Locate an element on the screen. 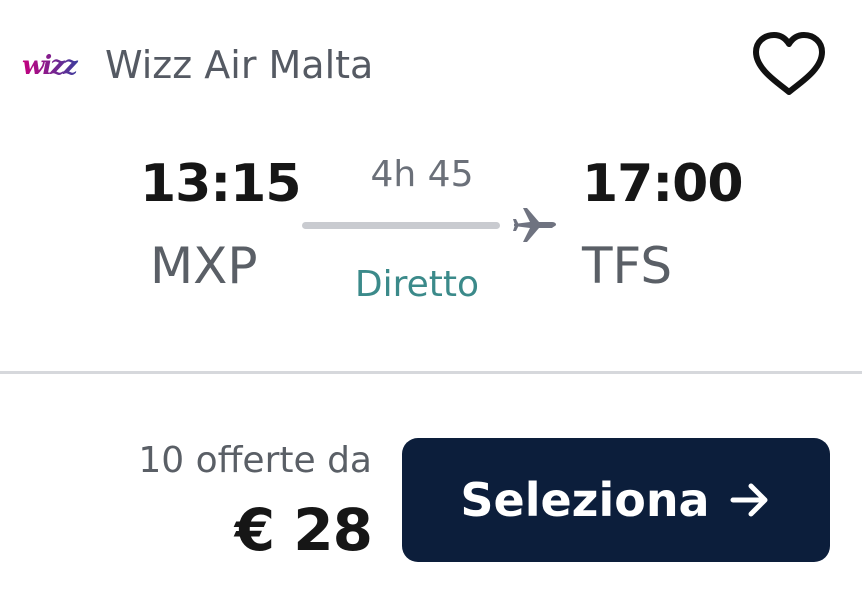 The image size is (862, 602). airline-logo: wizz is located at coordinates (55, 65).